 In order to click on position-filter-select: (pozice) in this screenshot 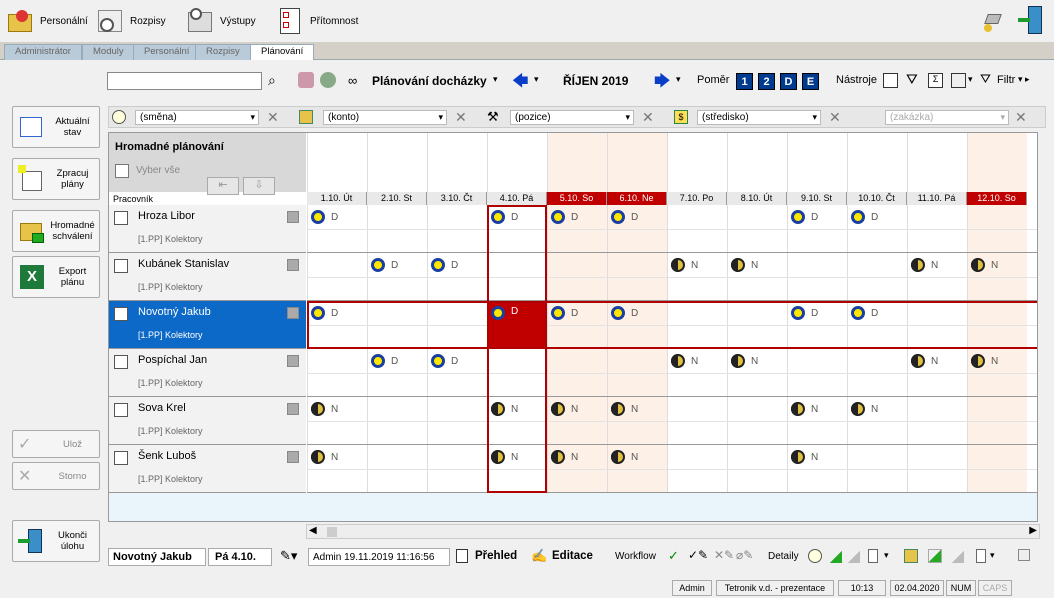, I will do `click(572, 117)`.